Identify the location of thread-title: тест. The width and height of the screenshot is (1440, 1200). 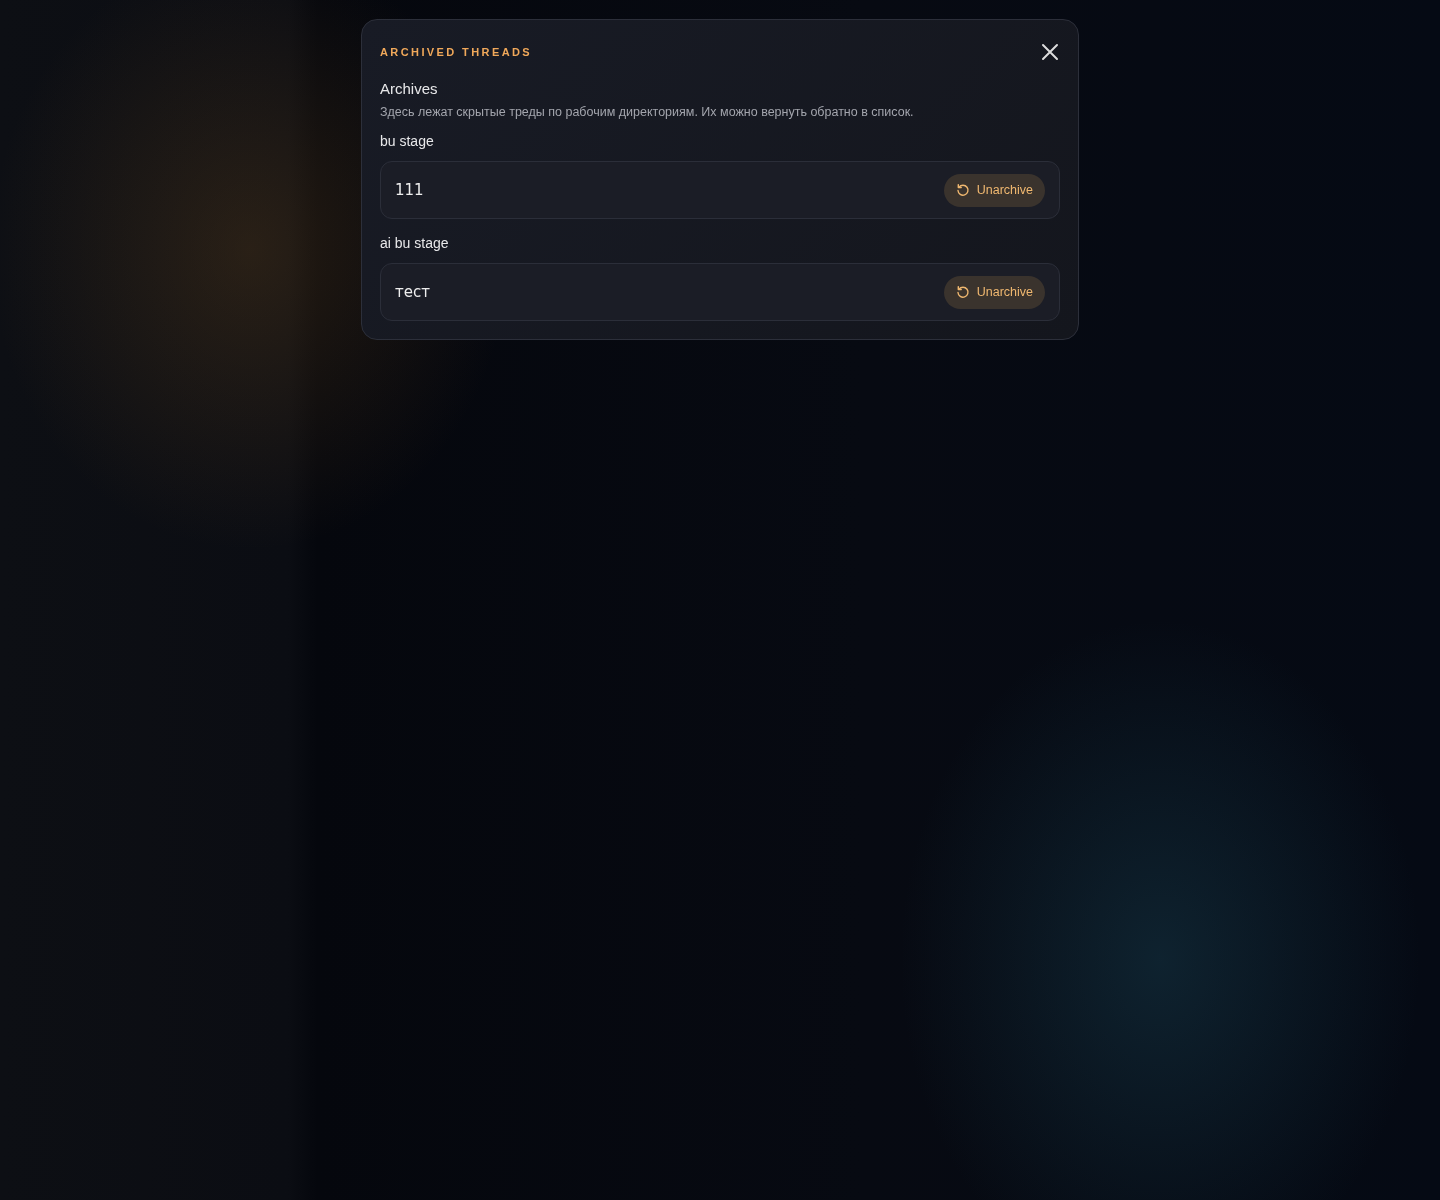
(412, 292).